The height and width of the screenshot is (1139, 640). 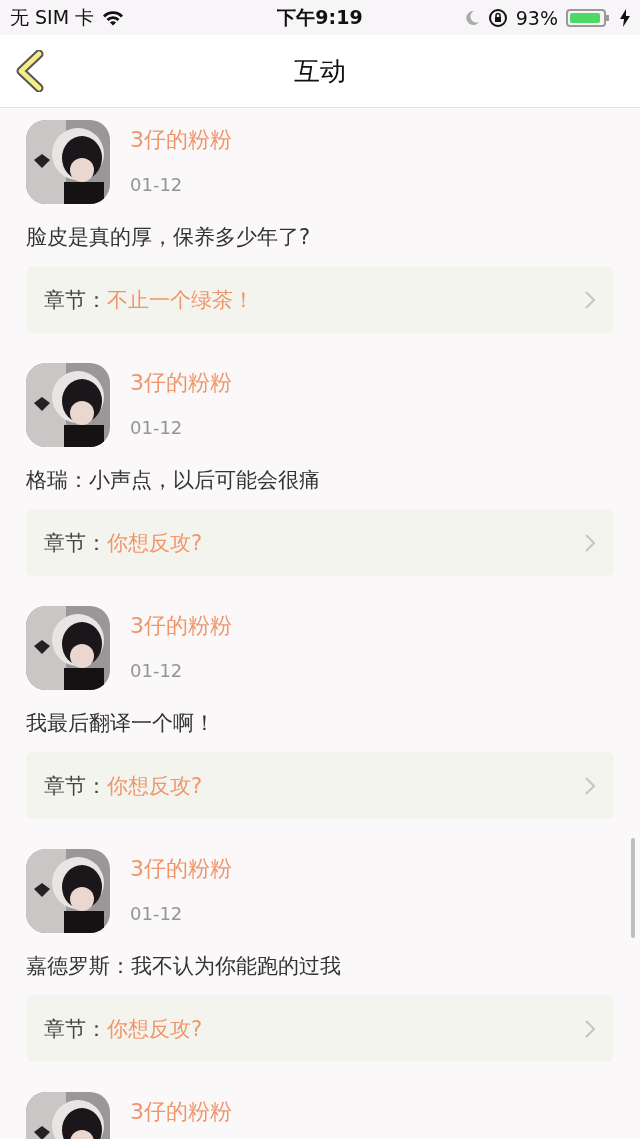 I want to click on charging-icon, so click(x=625, y=17).